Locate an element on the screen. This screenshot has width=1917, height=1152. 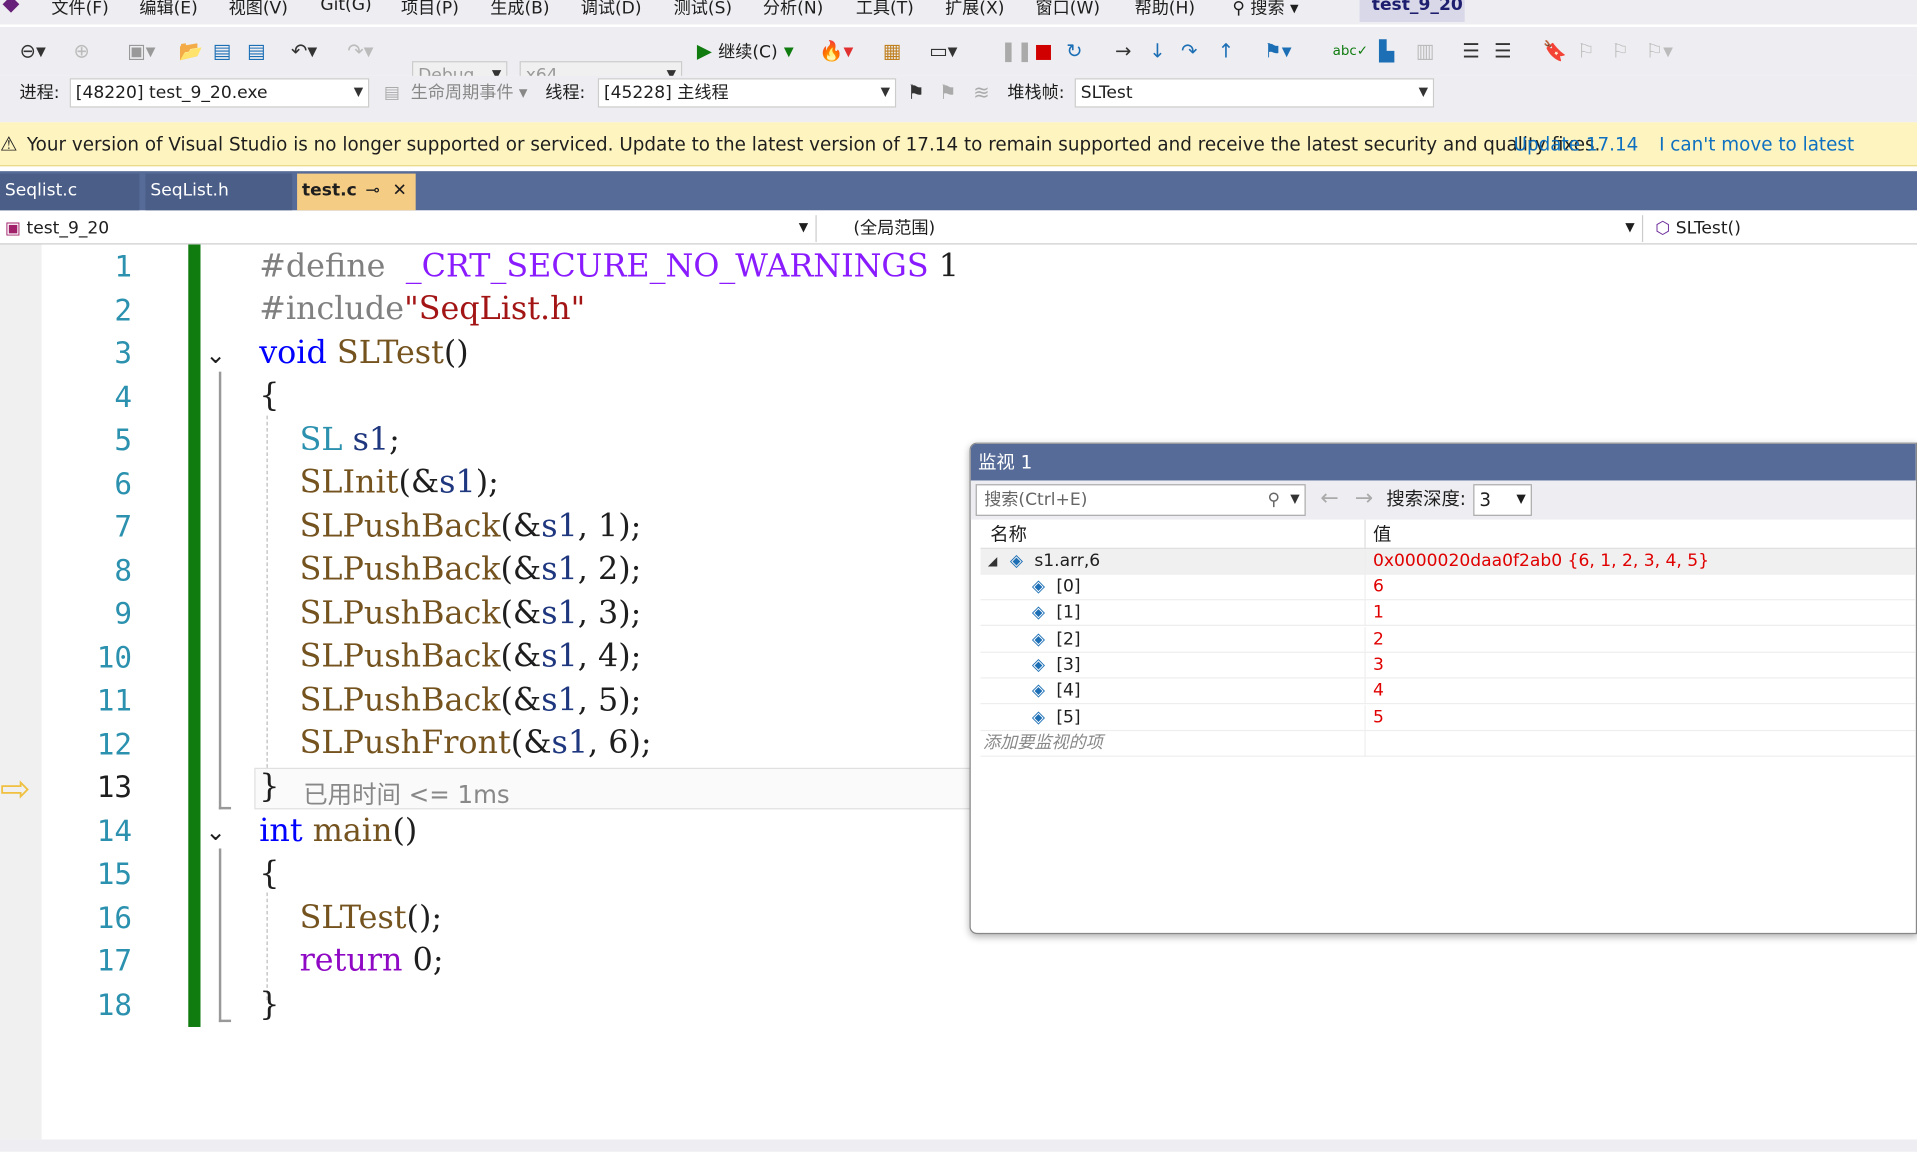
show-parallel-icon: ≋ is located at coordinates (981, 93).